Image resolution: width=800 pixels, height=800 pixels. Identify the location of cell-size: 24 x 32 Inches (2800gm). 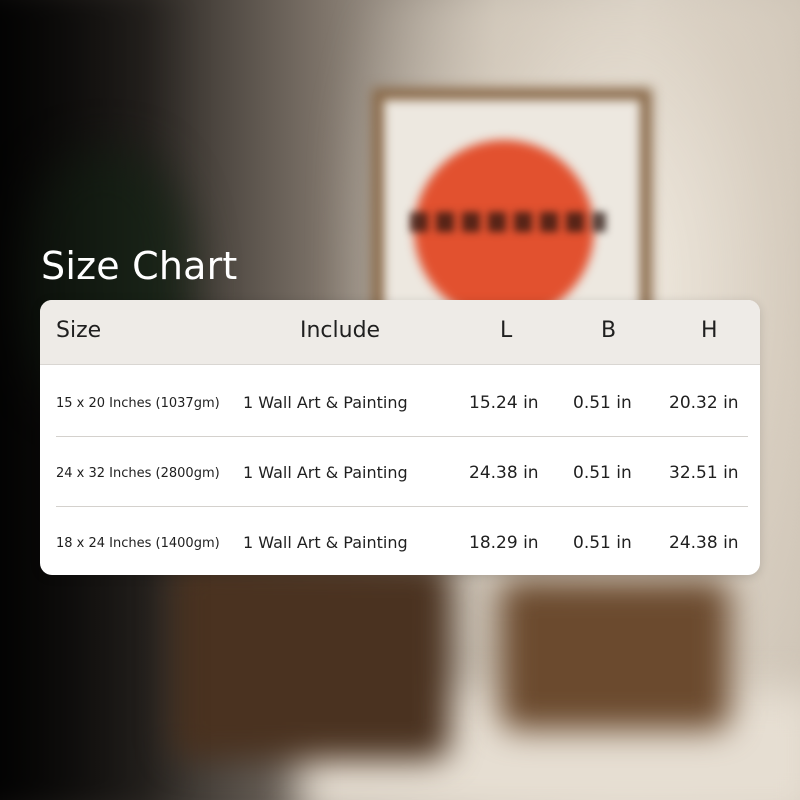
(138, 473).